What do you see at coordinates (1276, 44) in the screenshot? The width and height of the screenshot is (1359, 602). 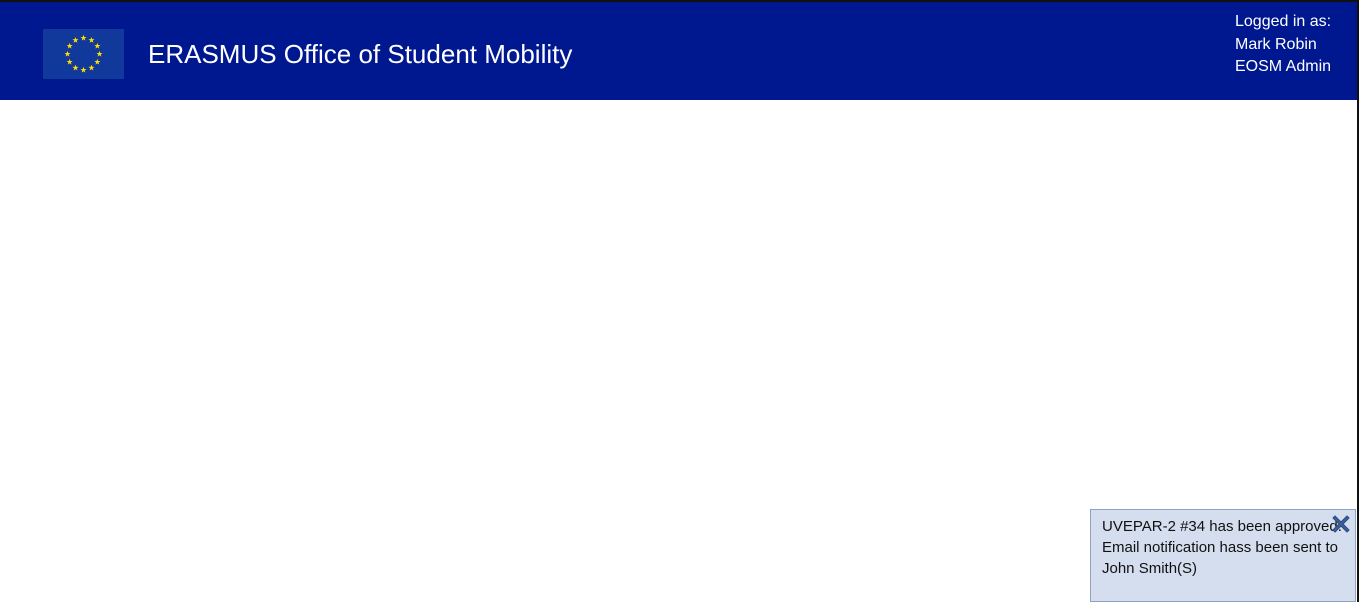 I see `user-name: Mark Robin` at bounding box center [1276, 44].